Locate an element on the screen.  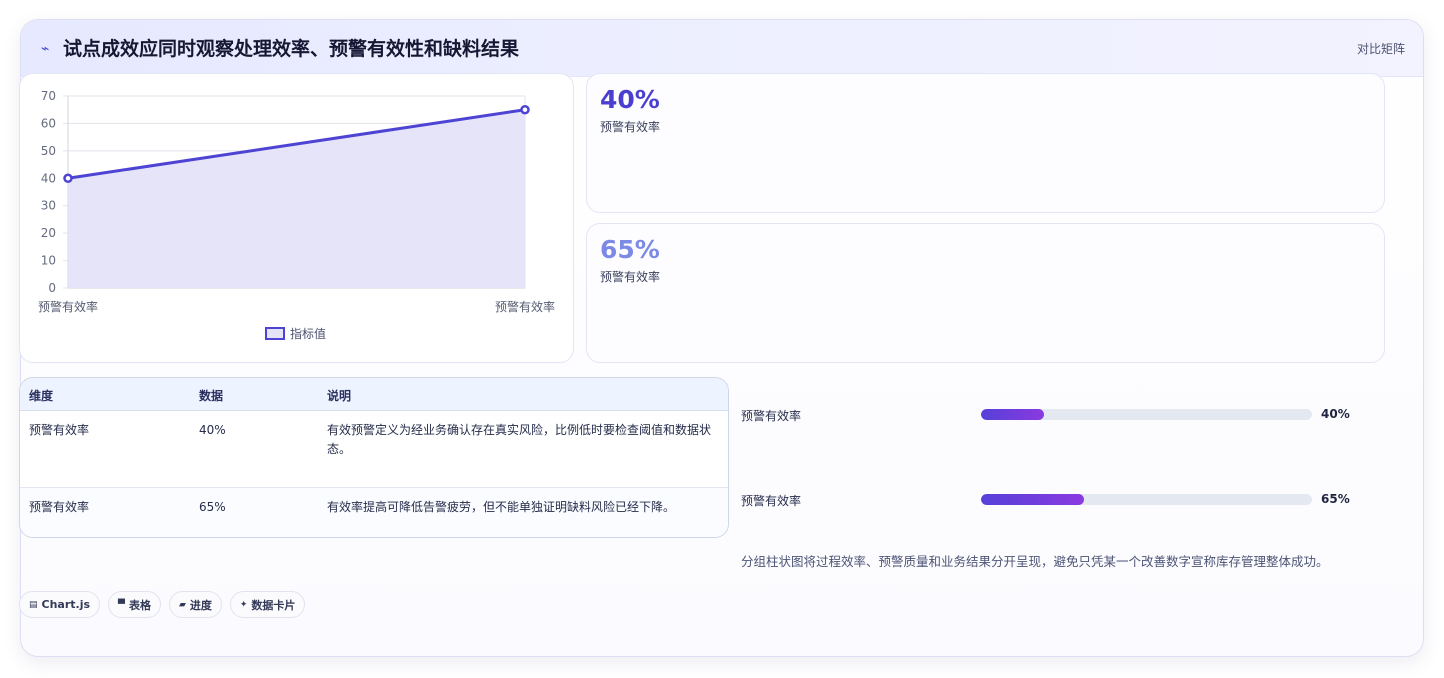
cell-data: 40% is located at coordinates (212, 430).